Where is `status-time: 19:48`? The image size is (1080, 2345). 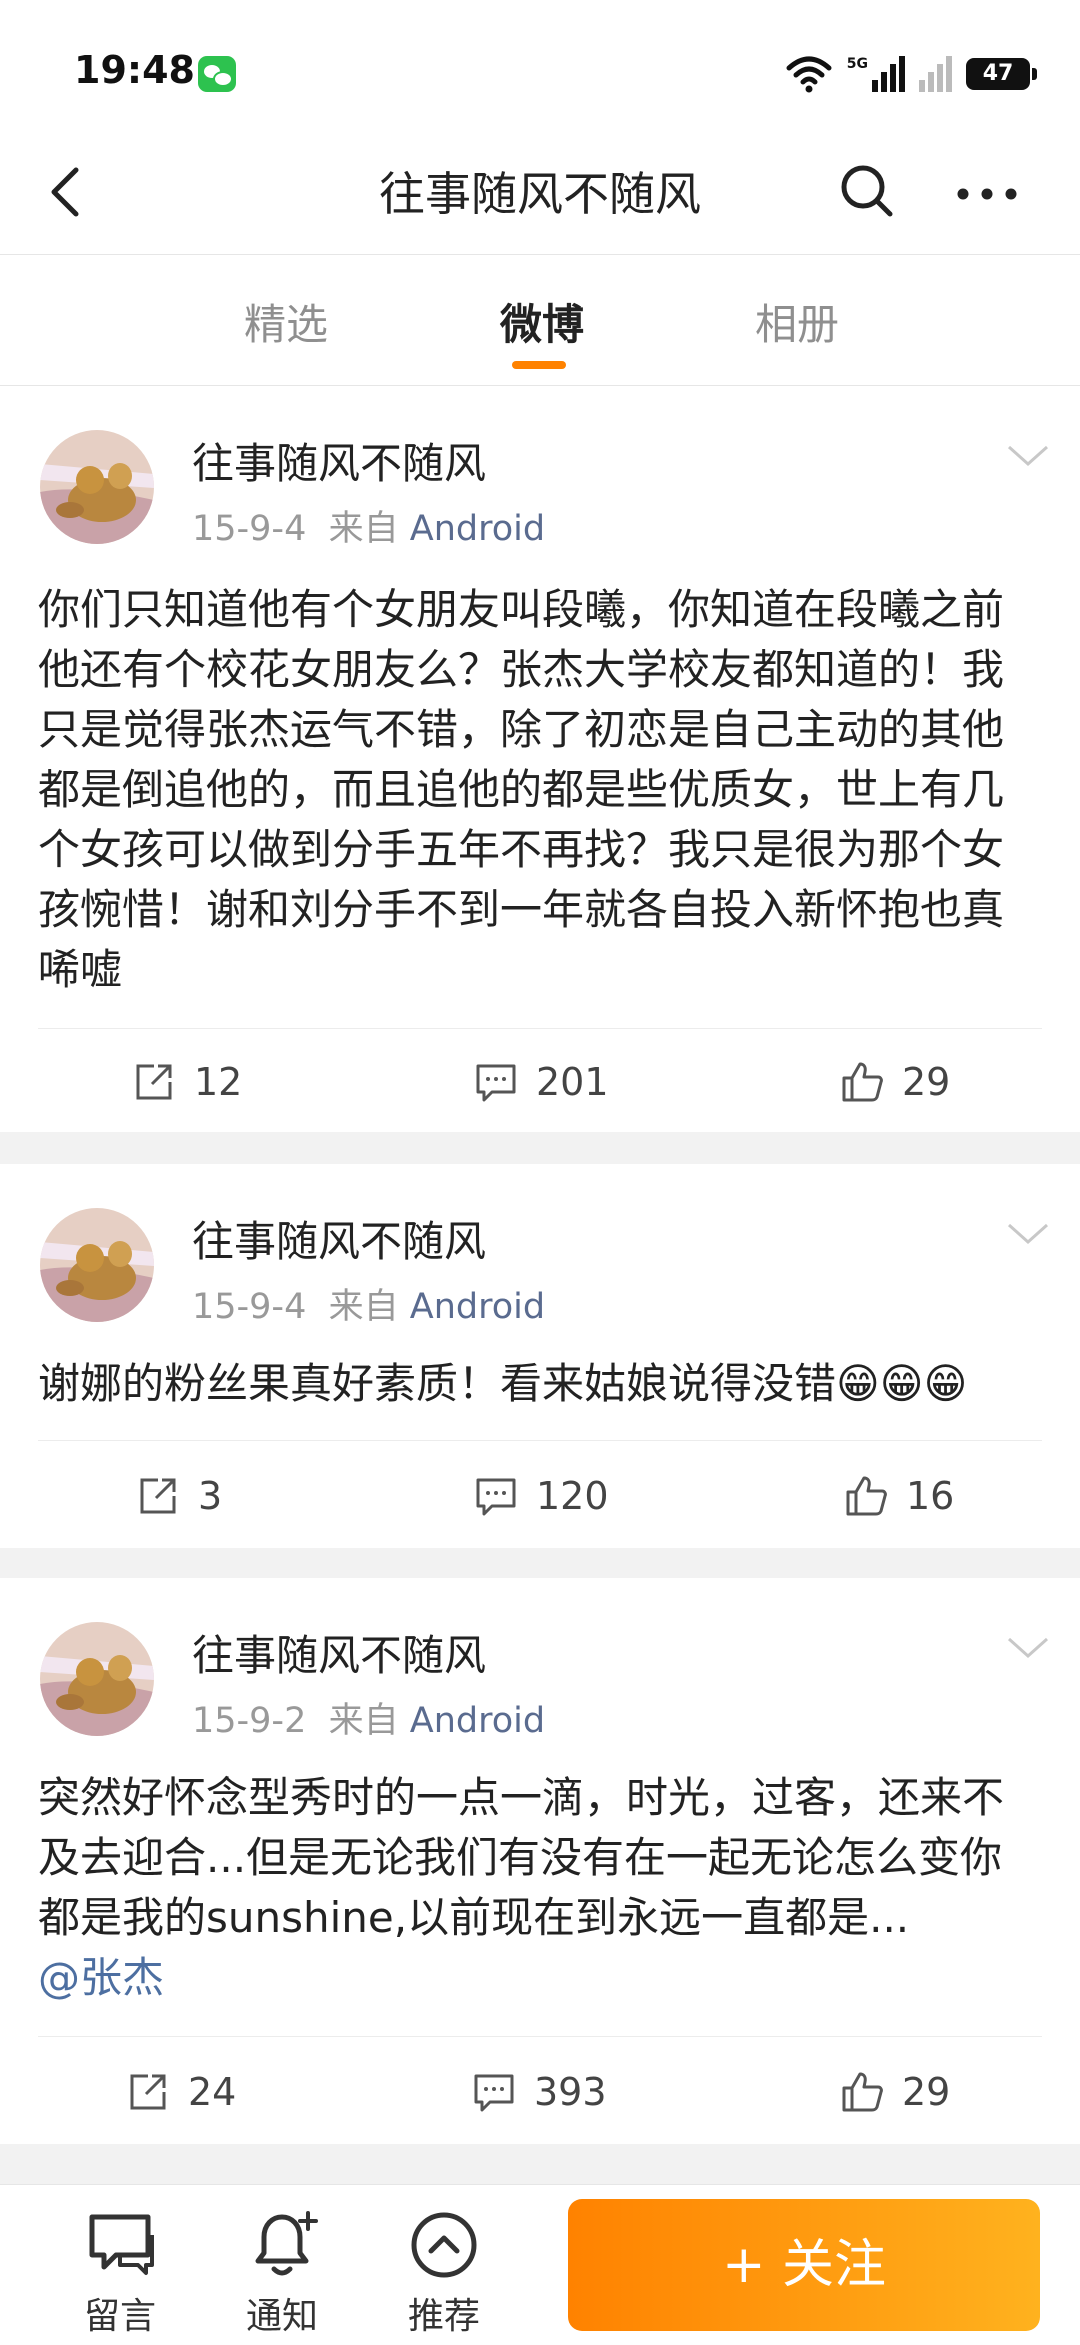 status-time: 19:48 is located at coordinates (134, 70).